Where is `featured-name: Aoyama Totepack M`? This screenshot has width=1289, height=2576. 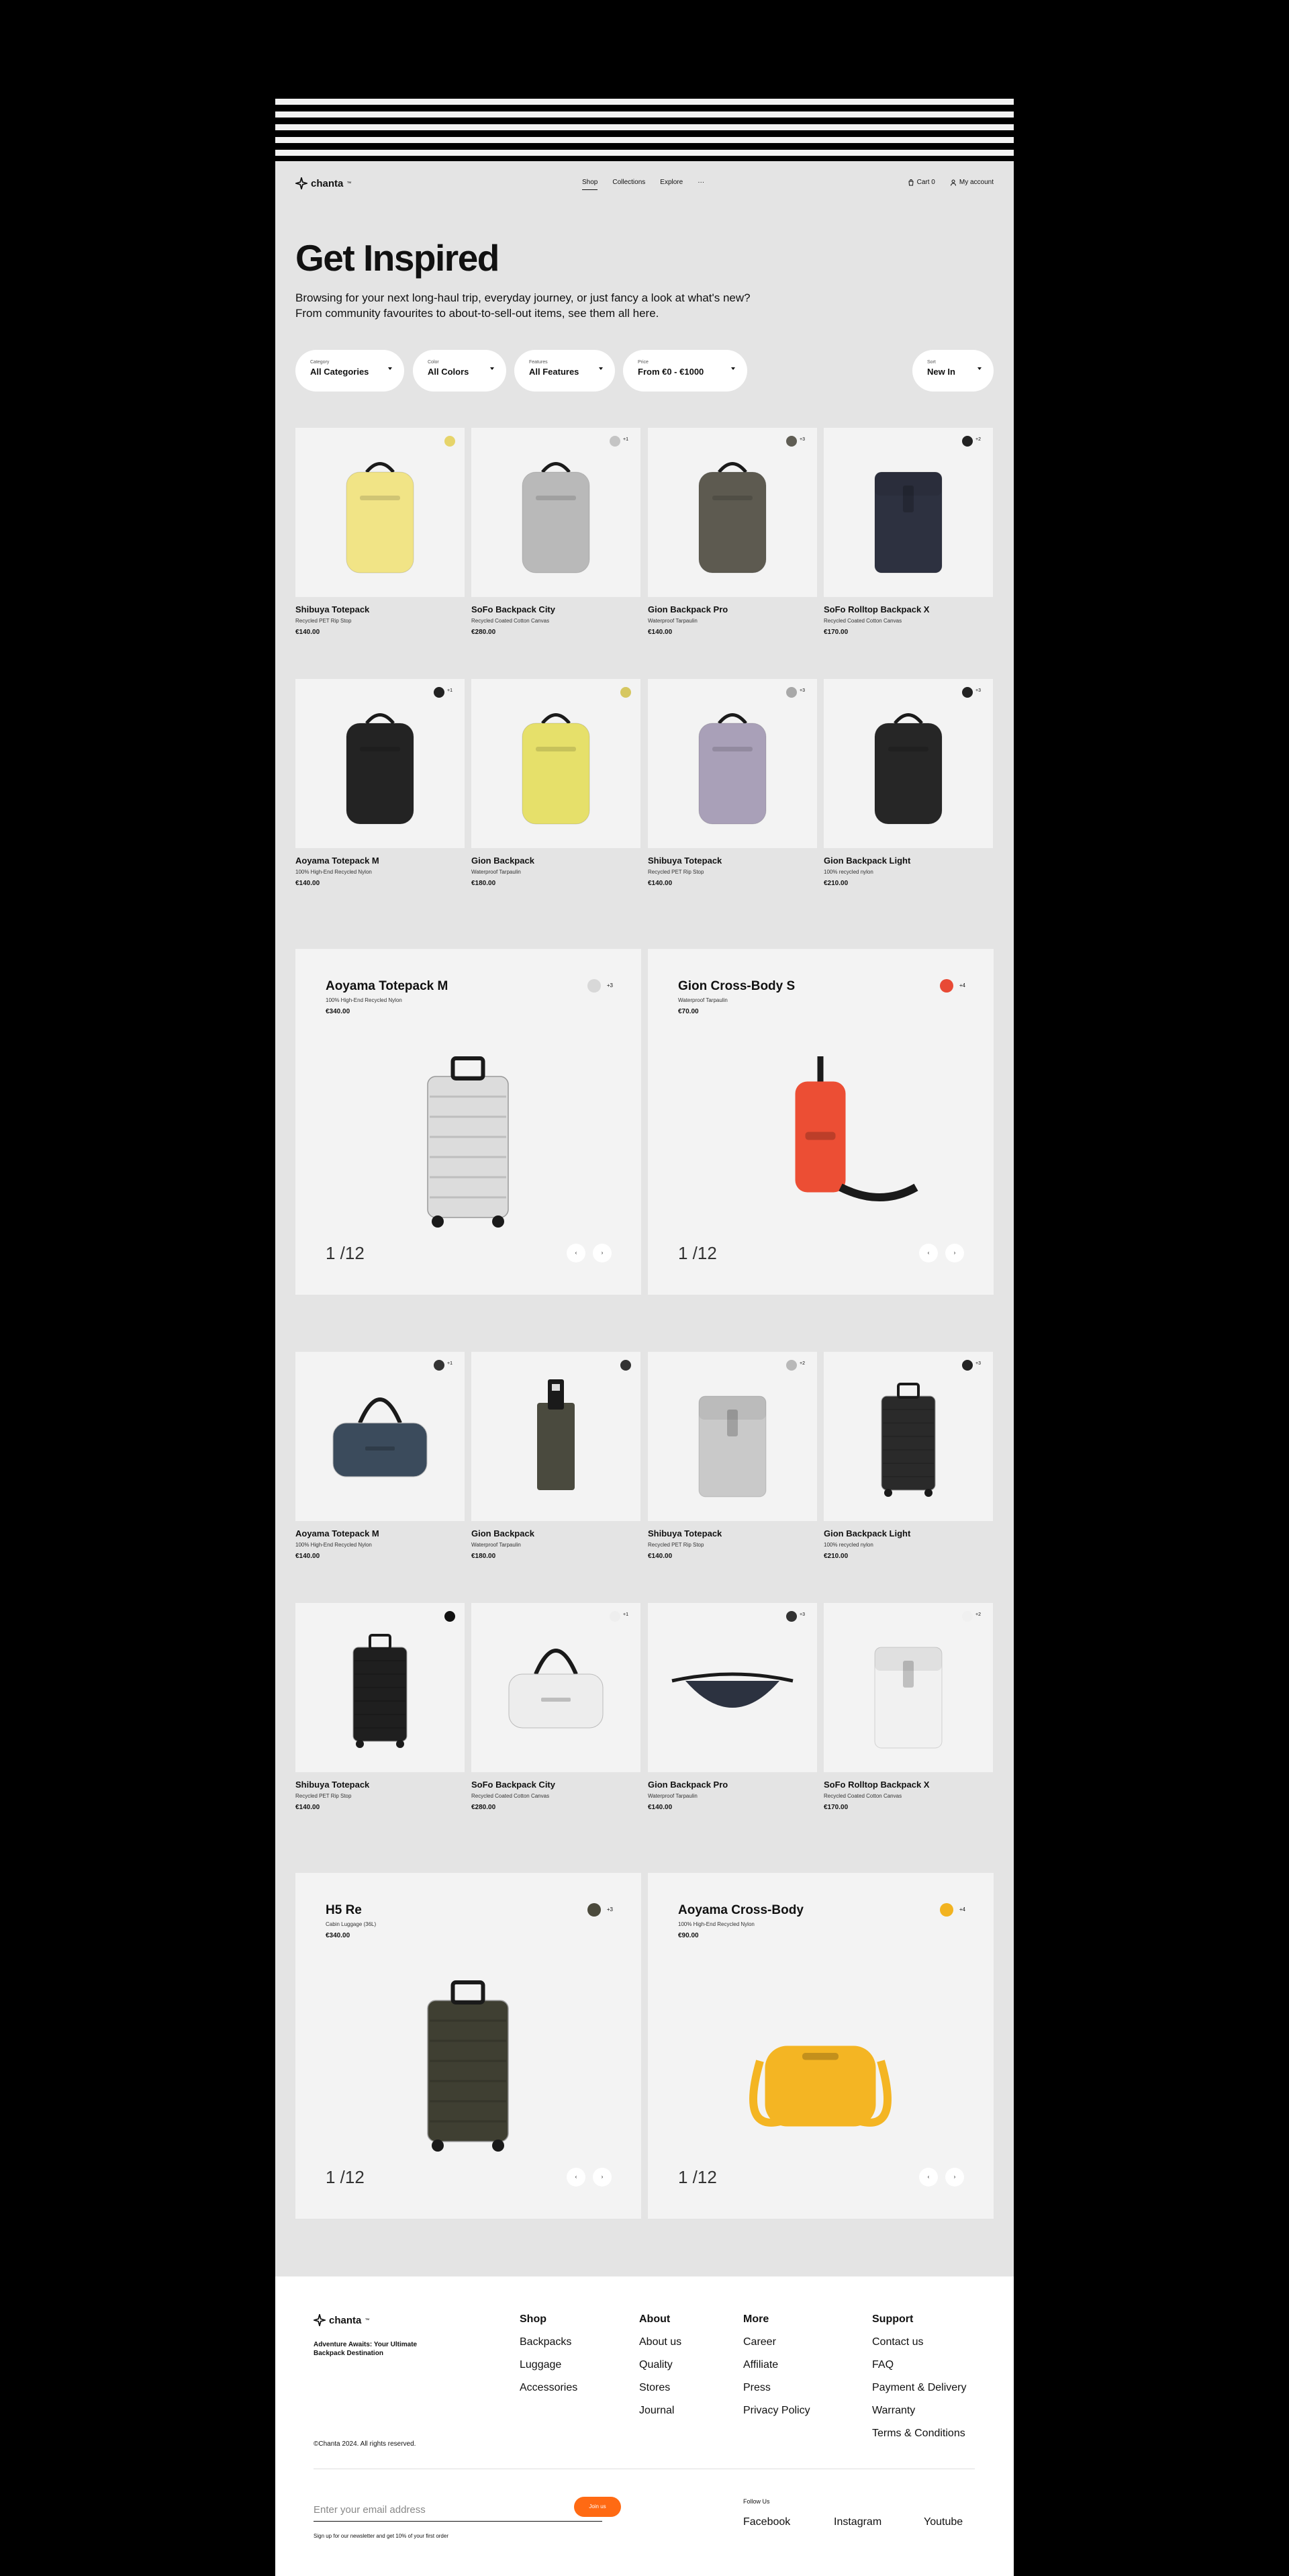
featured-name: Aoyama Totepack M is located at coordinates (387, 986).